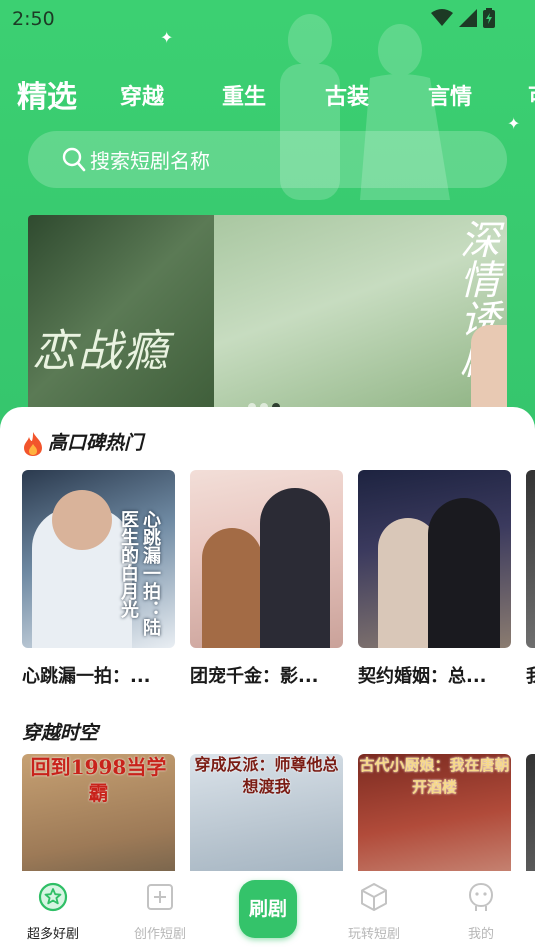  I want to click on tab-time-travel: 穿越, so click(142, 98).